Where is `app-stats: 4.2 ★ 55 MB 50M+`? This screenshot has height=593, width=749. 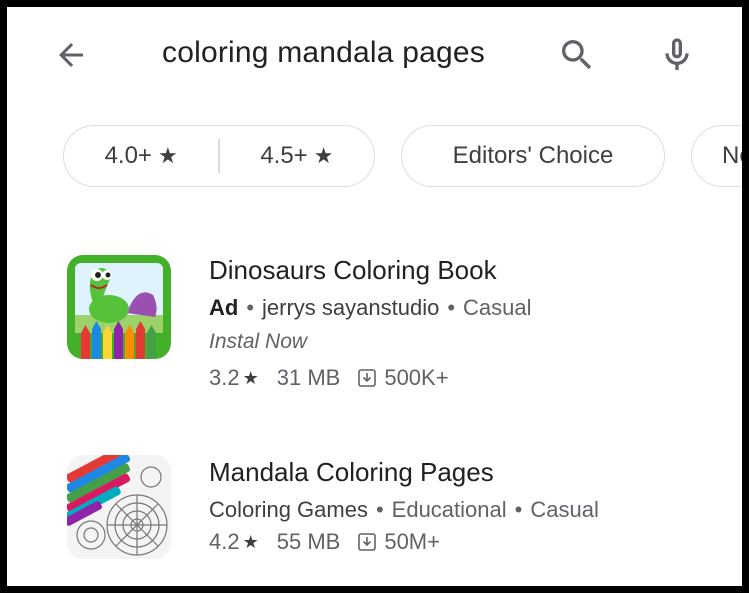 app-stats: 4.2 ★ 55 MB 50M+ is located at coordinates (474, 542).